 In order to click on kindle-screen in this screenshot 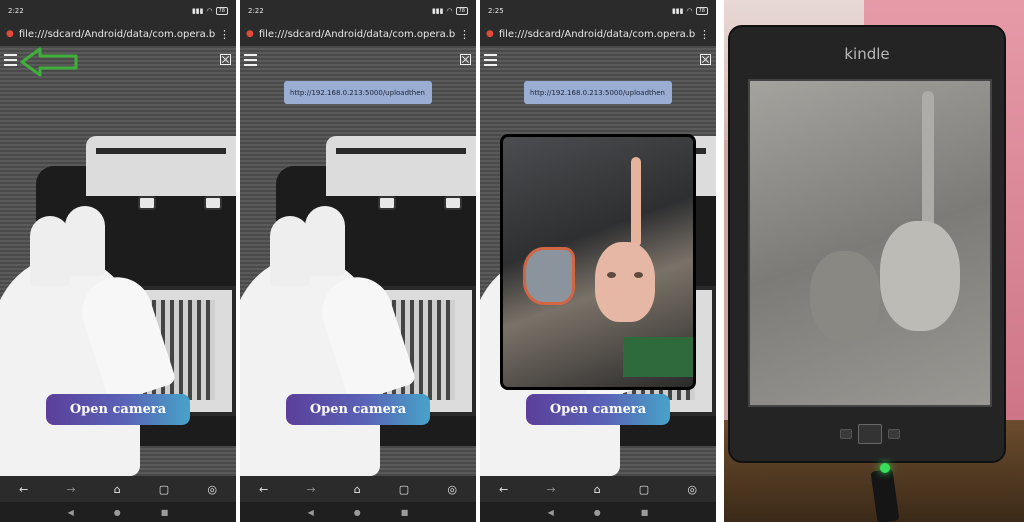, I will do `click(870, 243)`.